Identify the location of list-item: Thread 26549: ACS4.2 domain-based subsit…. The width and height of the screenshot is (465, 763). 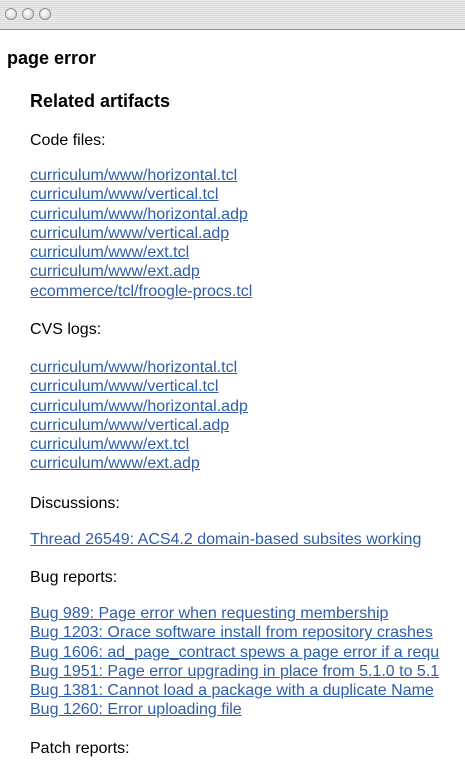
(225, 539).